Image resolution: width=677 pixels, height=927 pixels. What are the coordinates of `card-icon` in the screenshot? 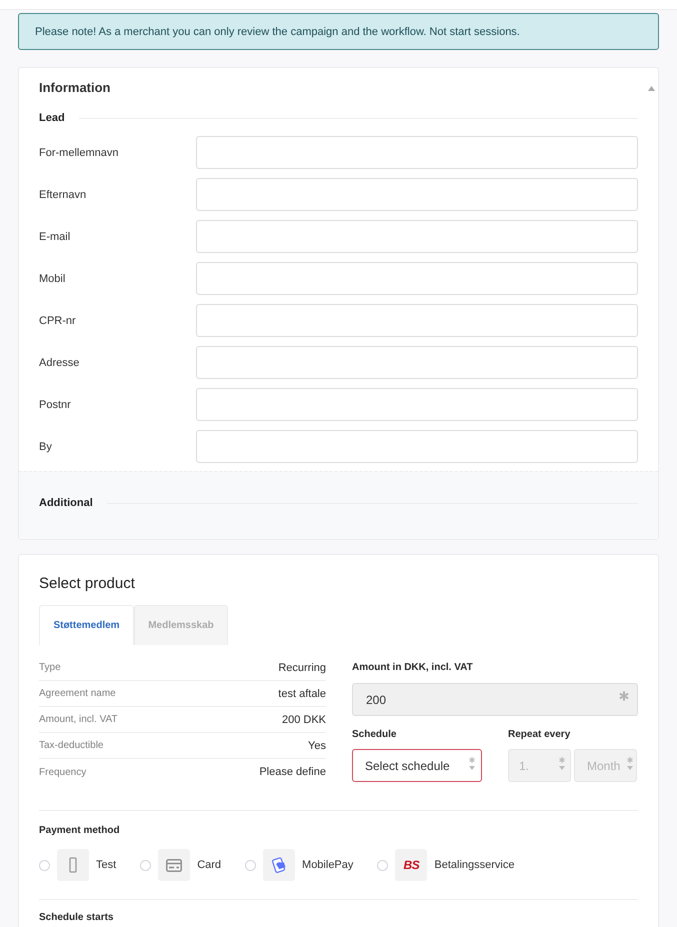 It's located at (174, 865).